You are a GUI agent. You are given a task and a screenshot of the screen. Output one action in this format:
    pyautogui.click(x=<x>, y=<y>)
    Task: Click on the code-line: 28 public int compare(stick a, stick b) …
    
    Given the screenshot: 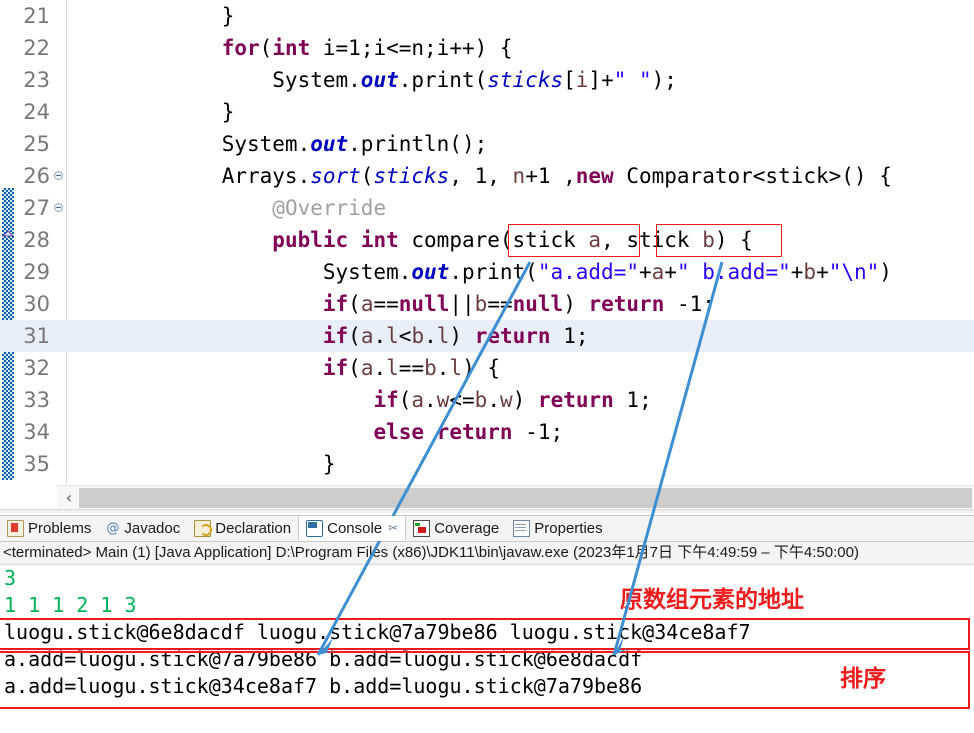 What is the action you would take?
    pyautogui.click(x=487, y=240)
    